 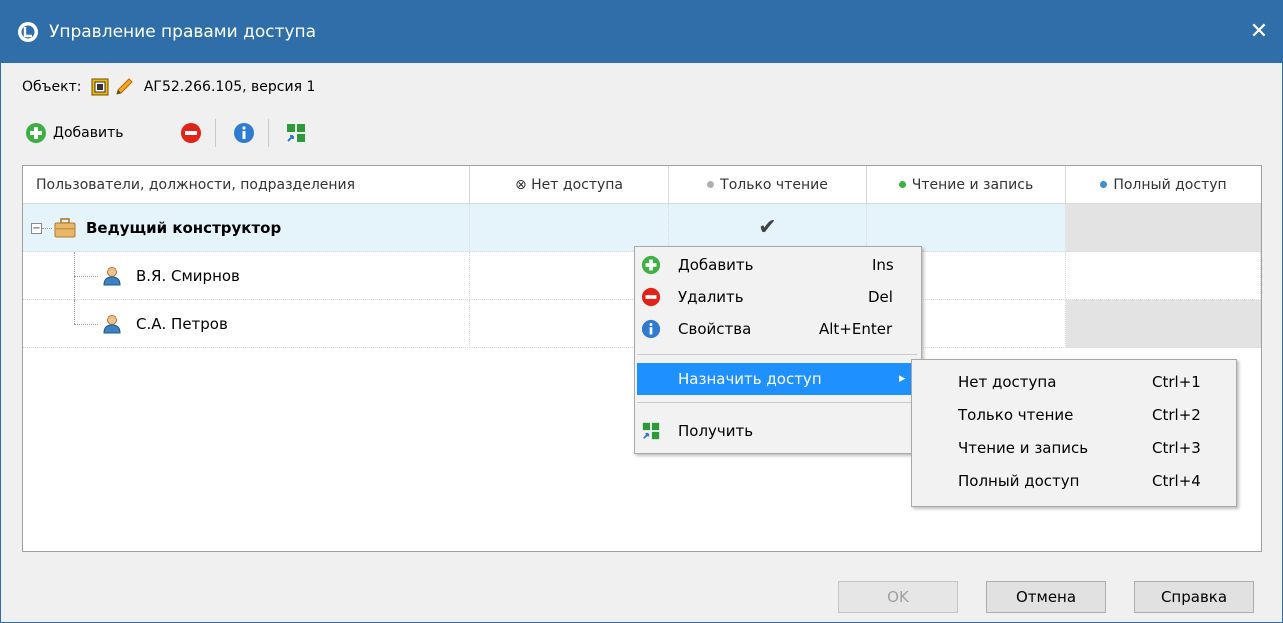 What do you see at coordinates (36, 228) in the screenshot?
I see `collapse-toggle: −` at bounding box center [36, 228].